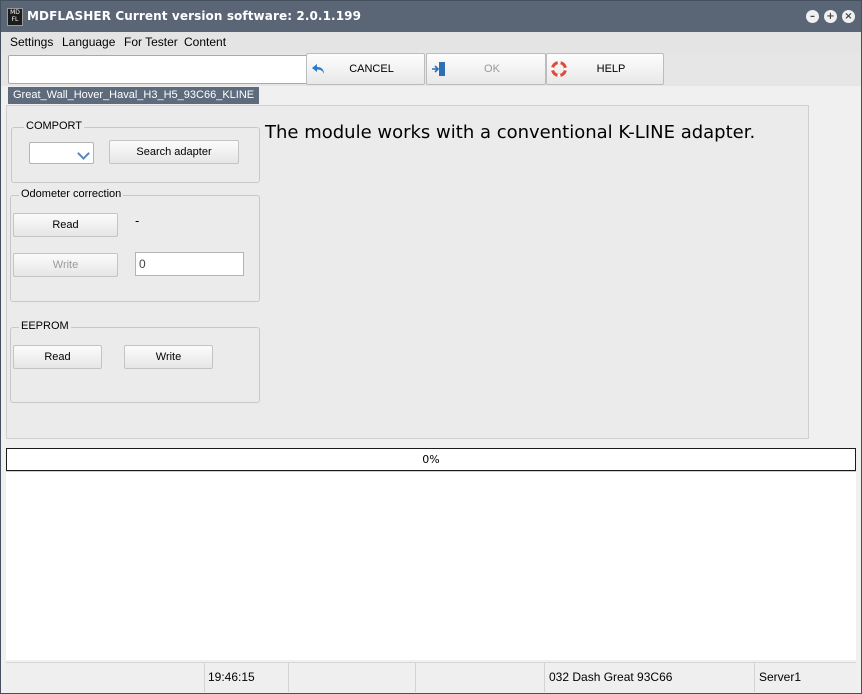 The height and width of the screenshot is (694, 862). I want to click on menu-for-tester: For Tester, so click(151, 42).